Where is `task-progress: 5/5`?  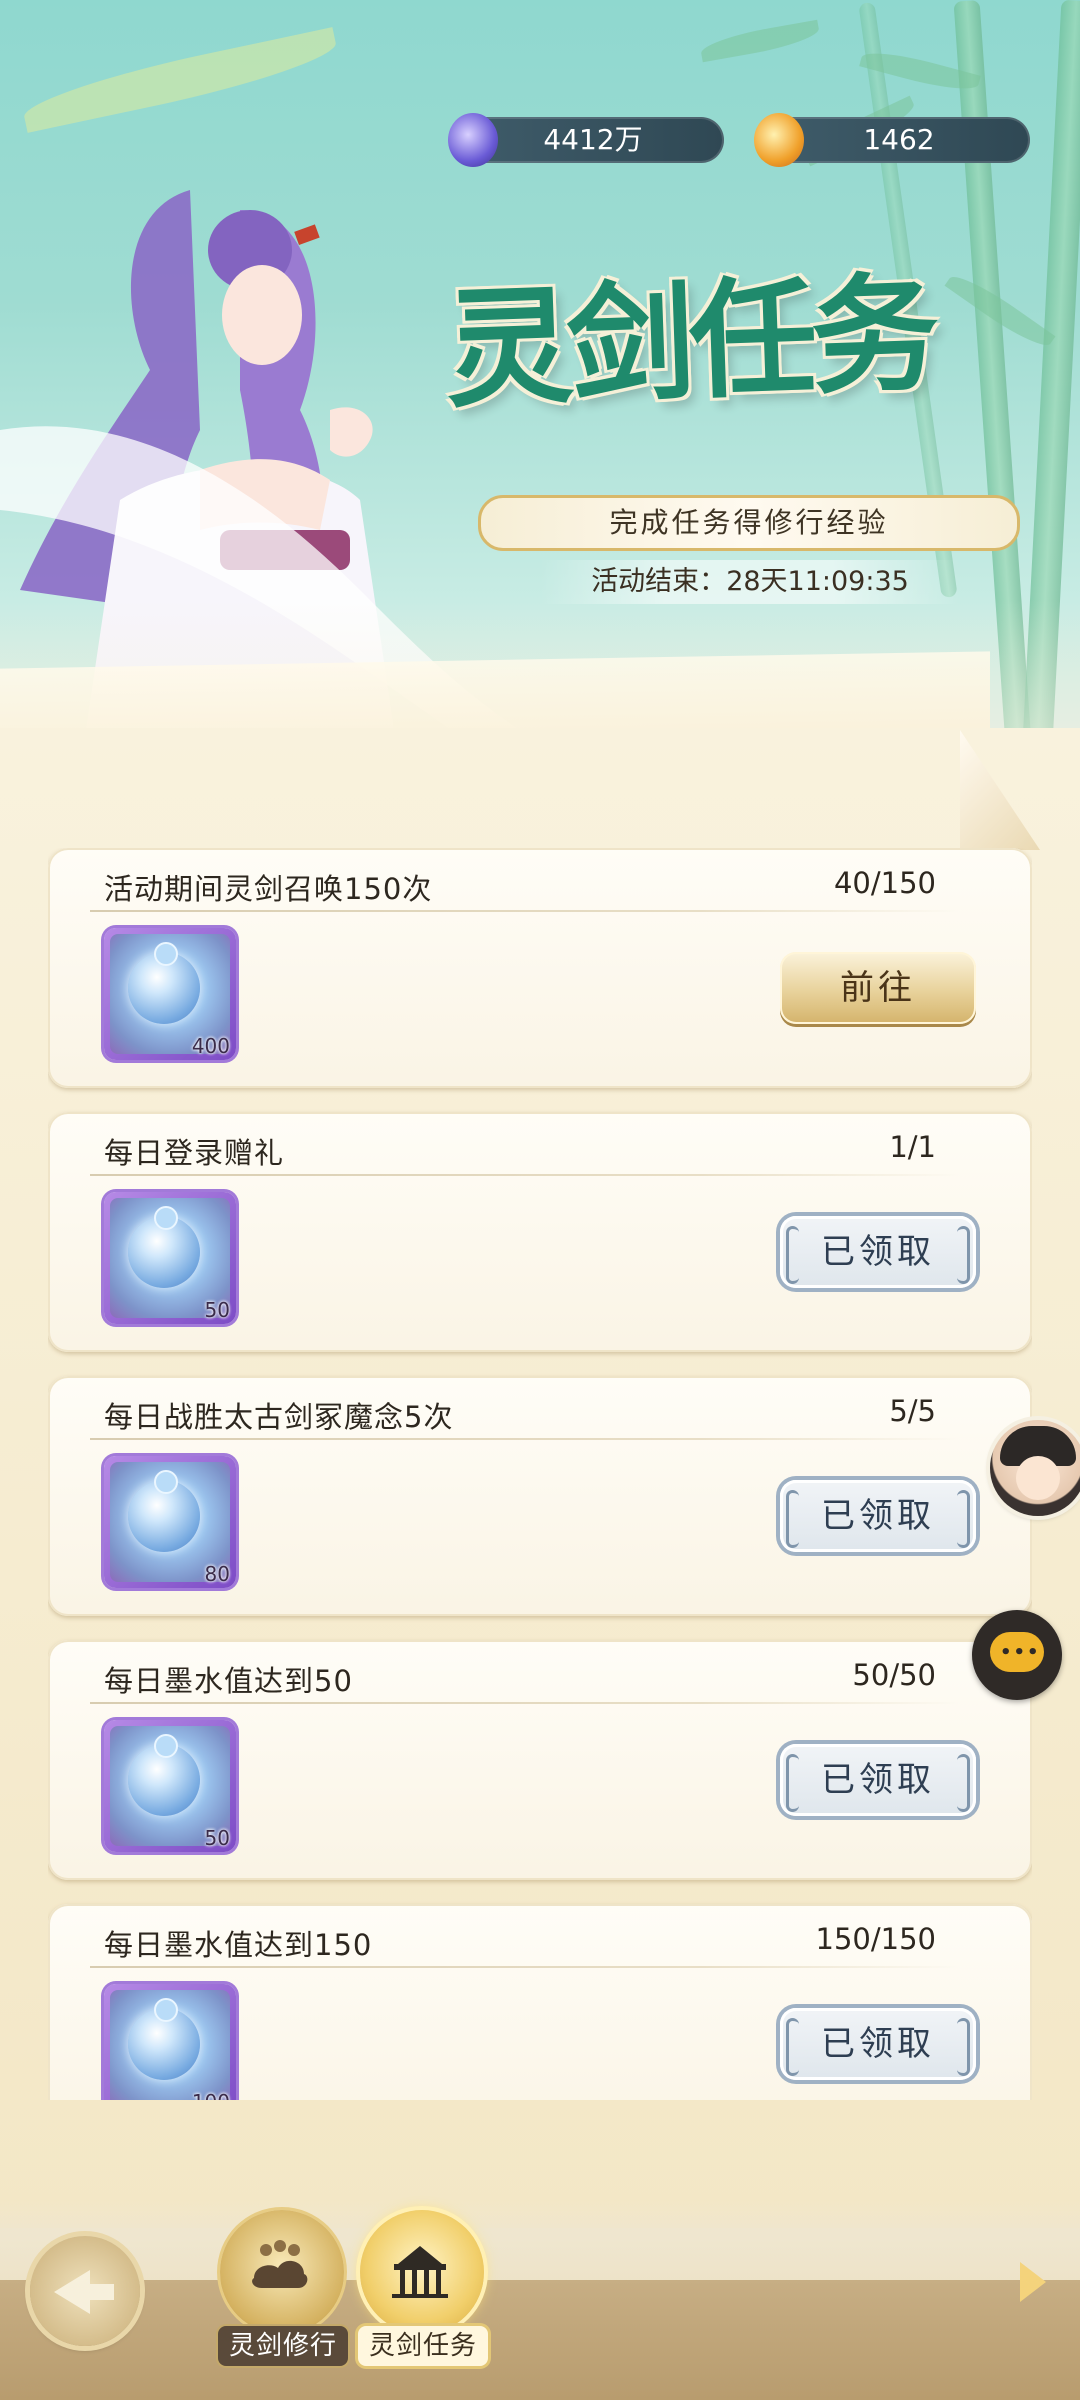 task-progress: 5/5 is located at coordinates (912, 1411).